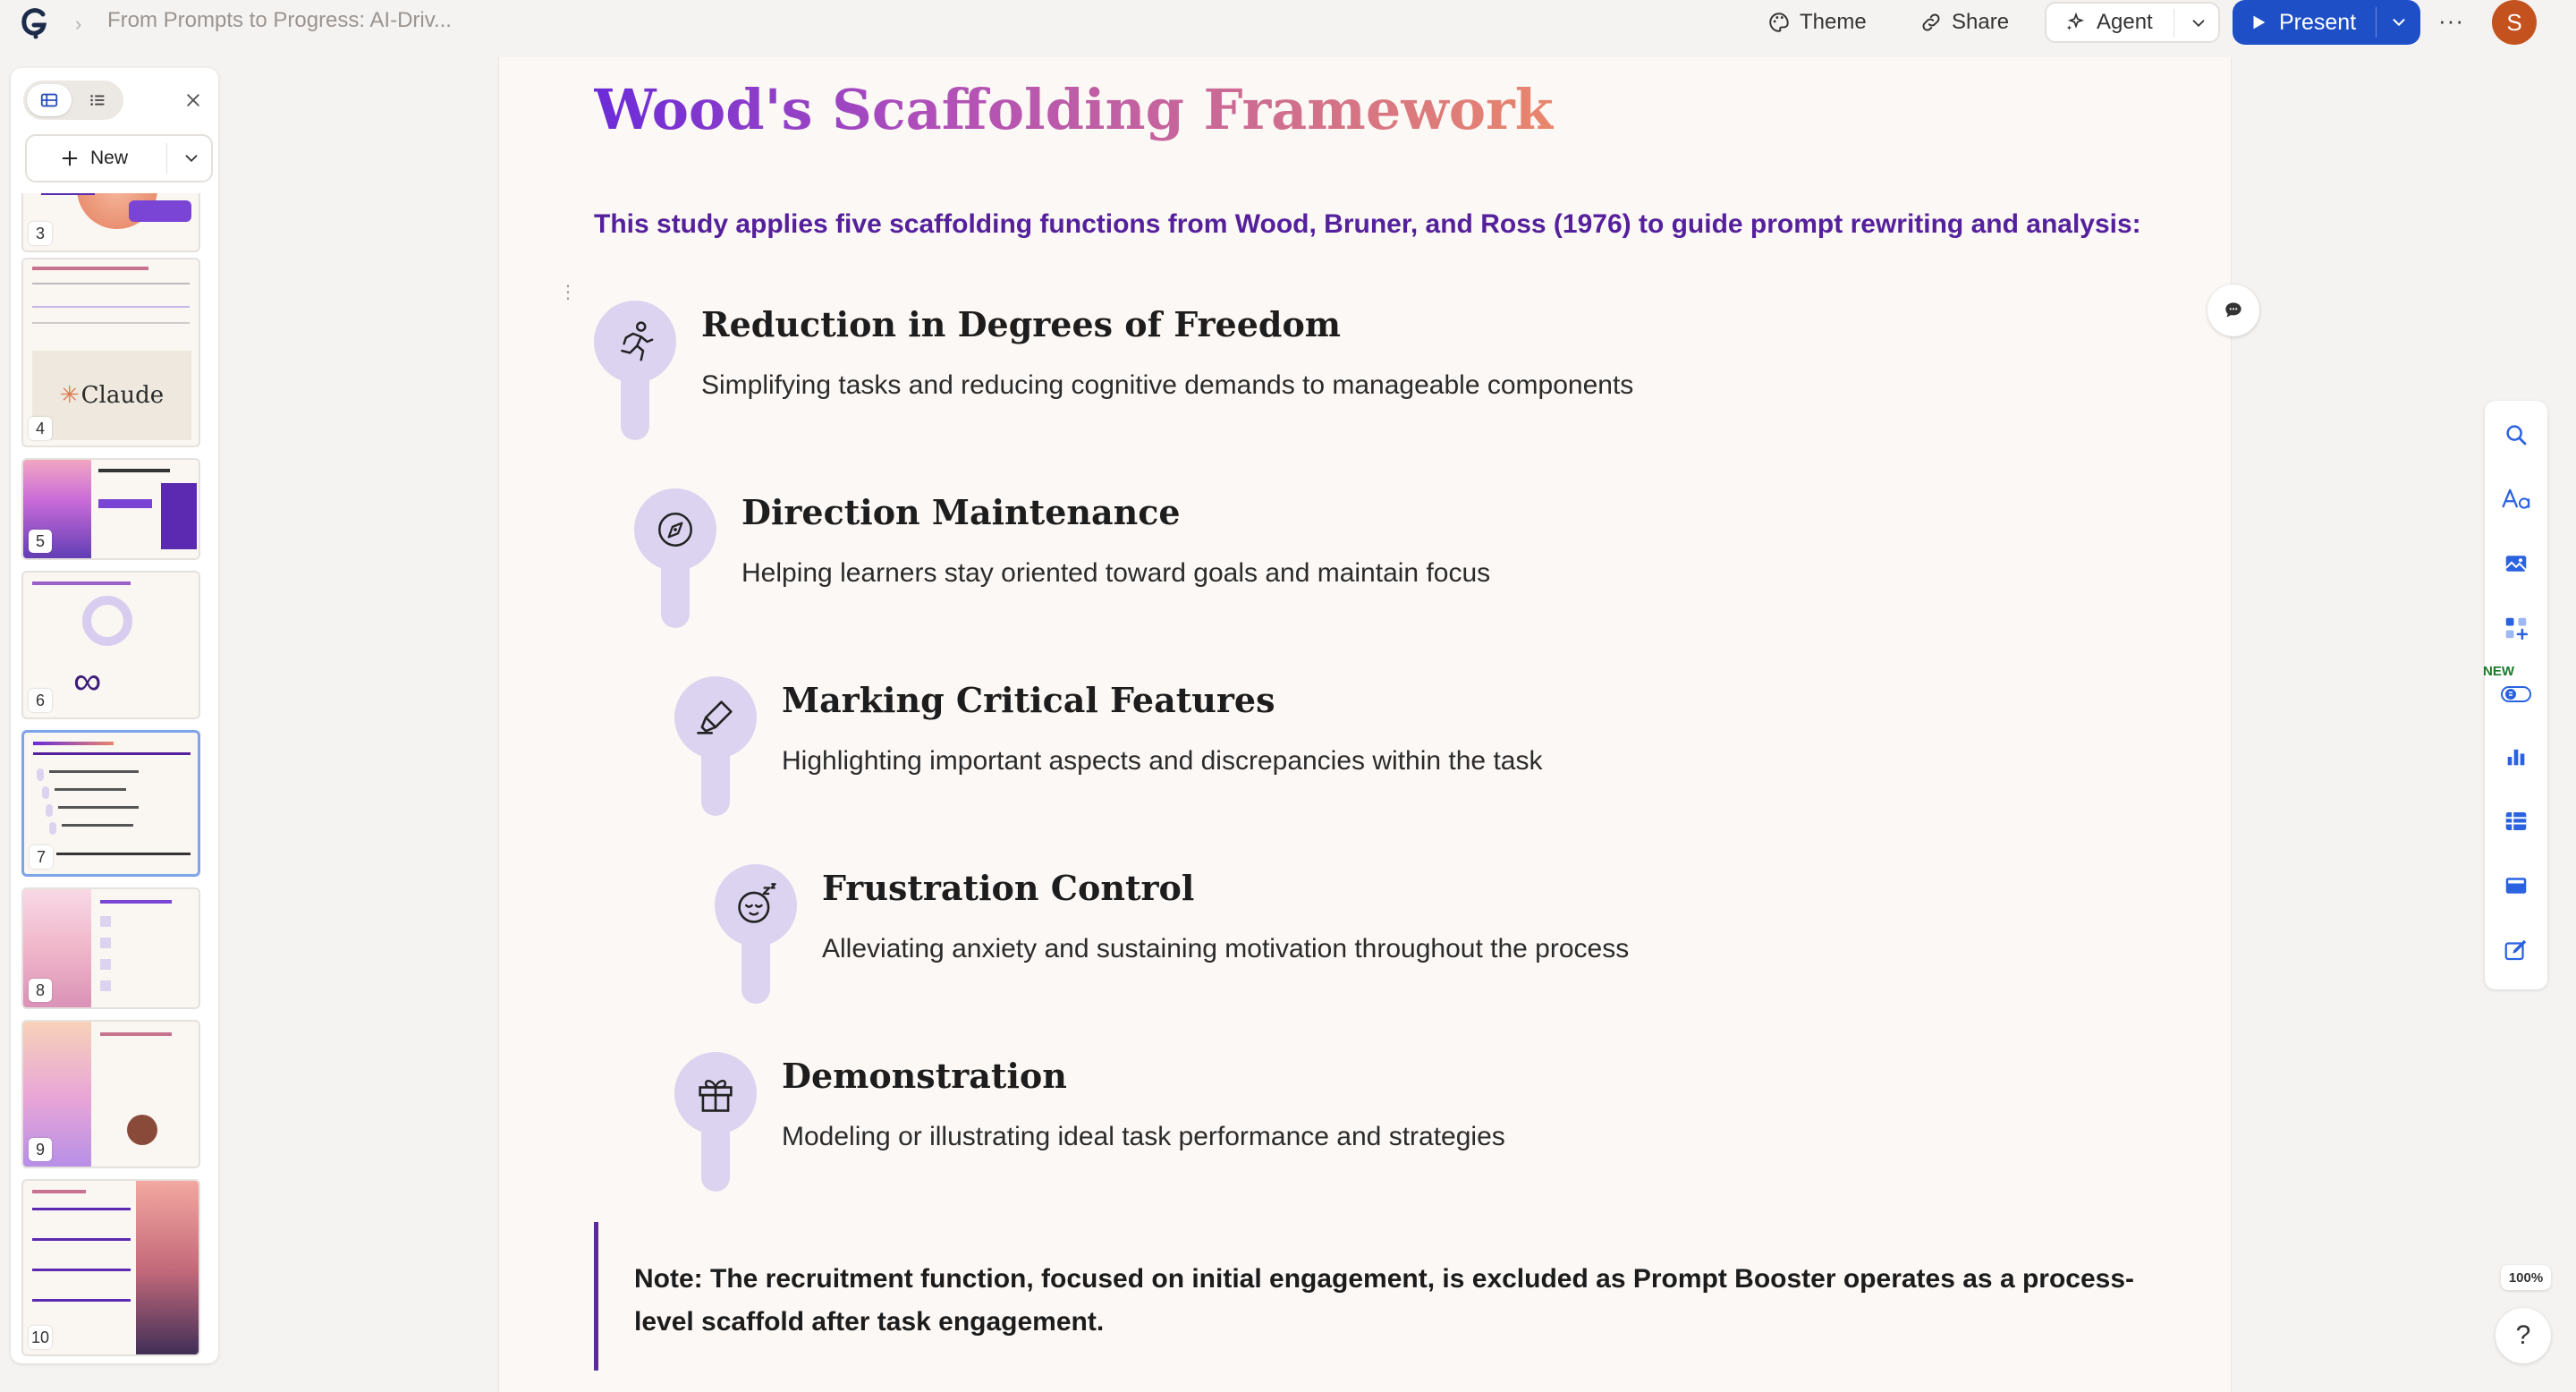 The height and width of the screenshot is (1392, 2576). I want to click on slide-thumbnail-6: ∞ 6, so click(110, 645).